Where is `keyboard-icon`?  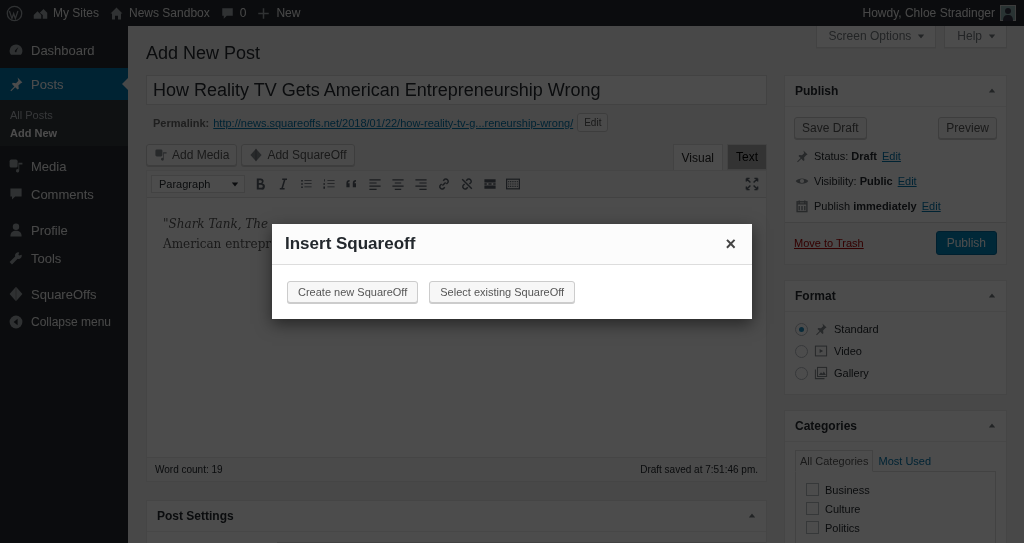
keyboard-icon is located at coordinates (513, 184).